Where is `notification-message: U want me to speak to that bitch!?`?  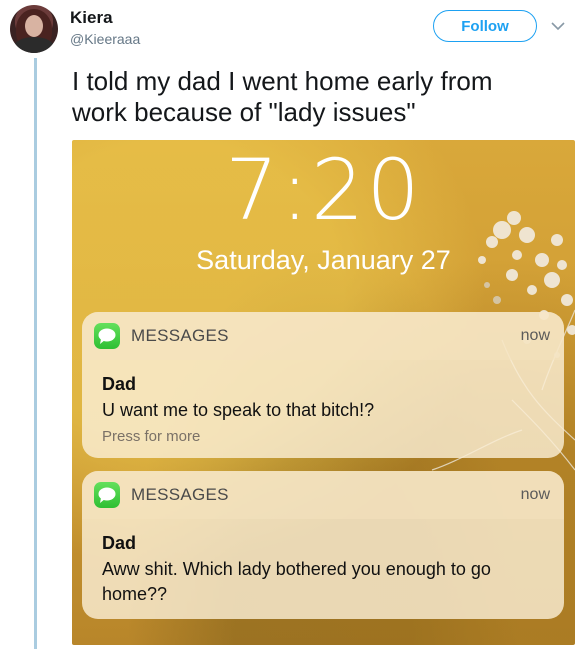 notification-message: U want me to speak to that bitch!? is located at coordinates (238, 410).